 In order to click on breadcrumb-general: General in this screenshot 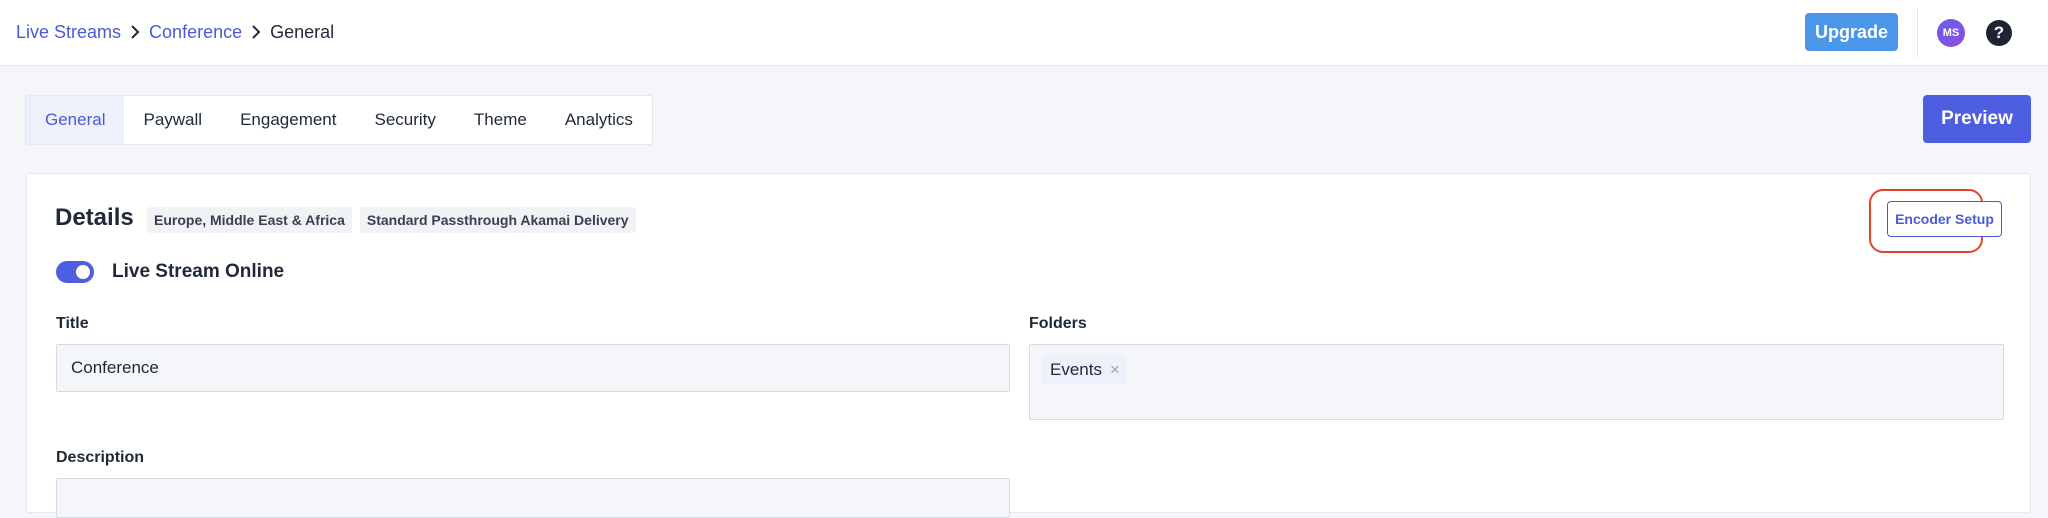, I will do `click(302, 31)`.